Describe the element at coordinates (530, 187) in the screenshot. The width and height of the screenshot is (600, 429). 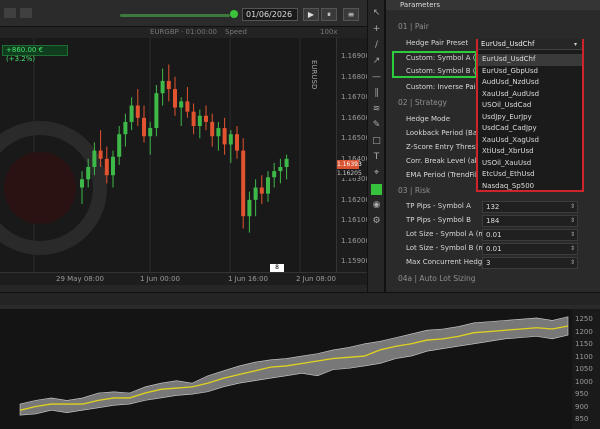
I see `dropdown-option: Nasdaq_Sp500` at that location.